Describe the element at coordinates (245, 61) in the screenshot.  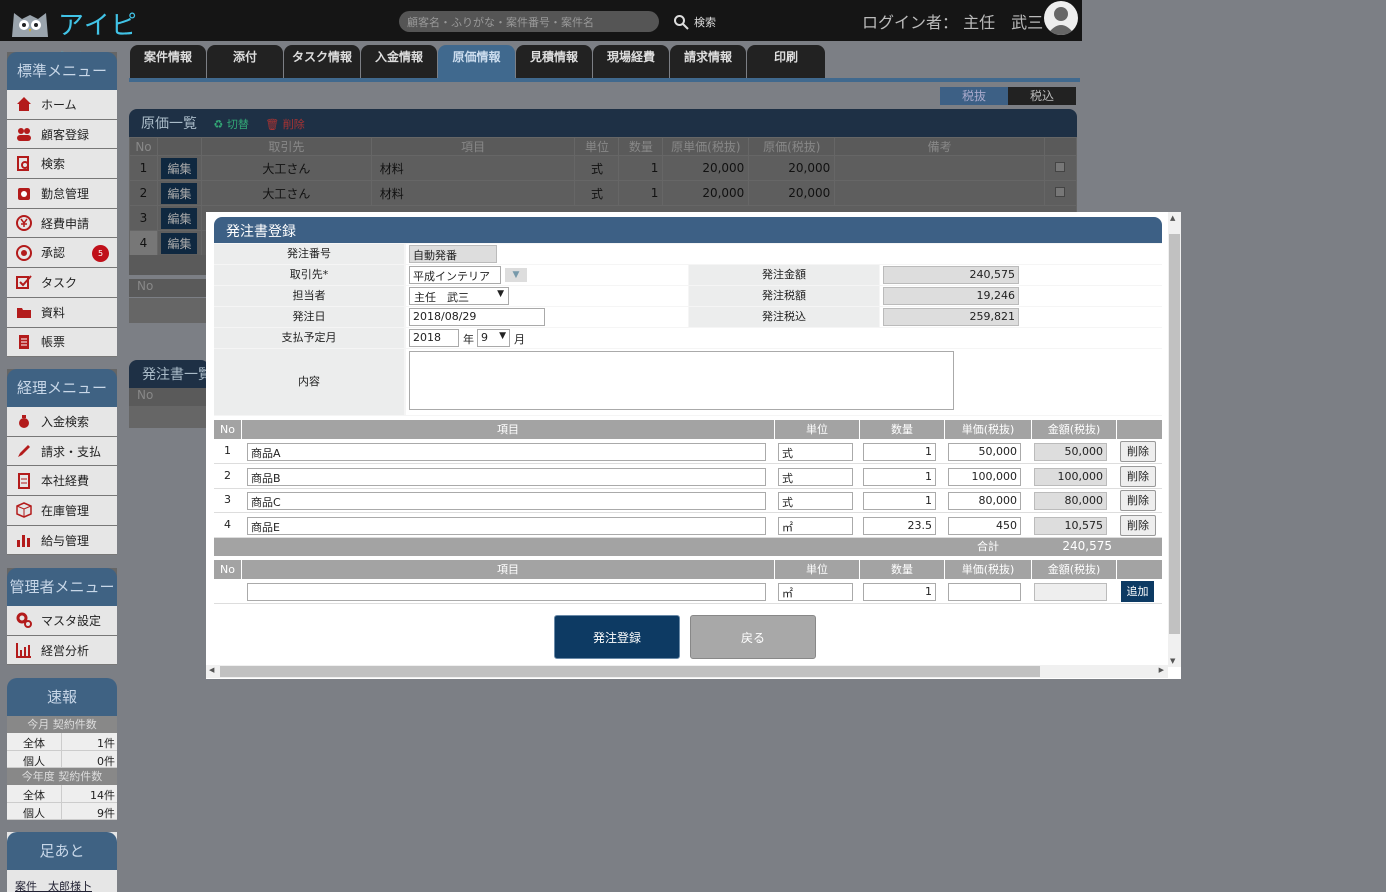
I see `tab-attachments: 添付` at that location.